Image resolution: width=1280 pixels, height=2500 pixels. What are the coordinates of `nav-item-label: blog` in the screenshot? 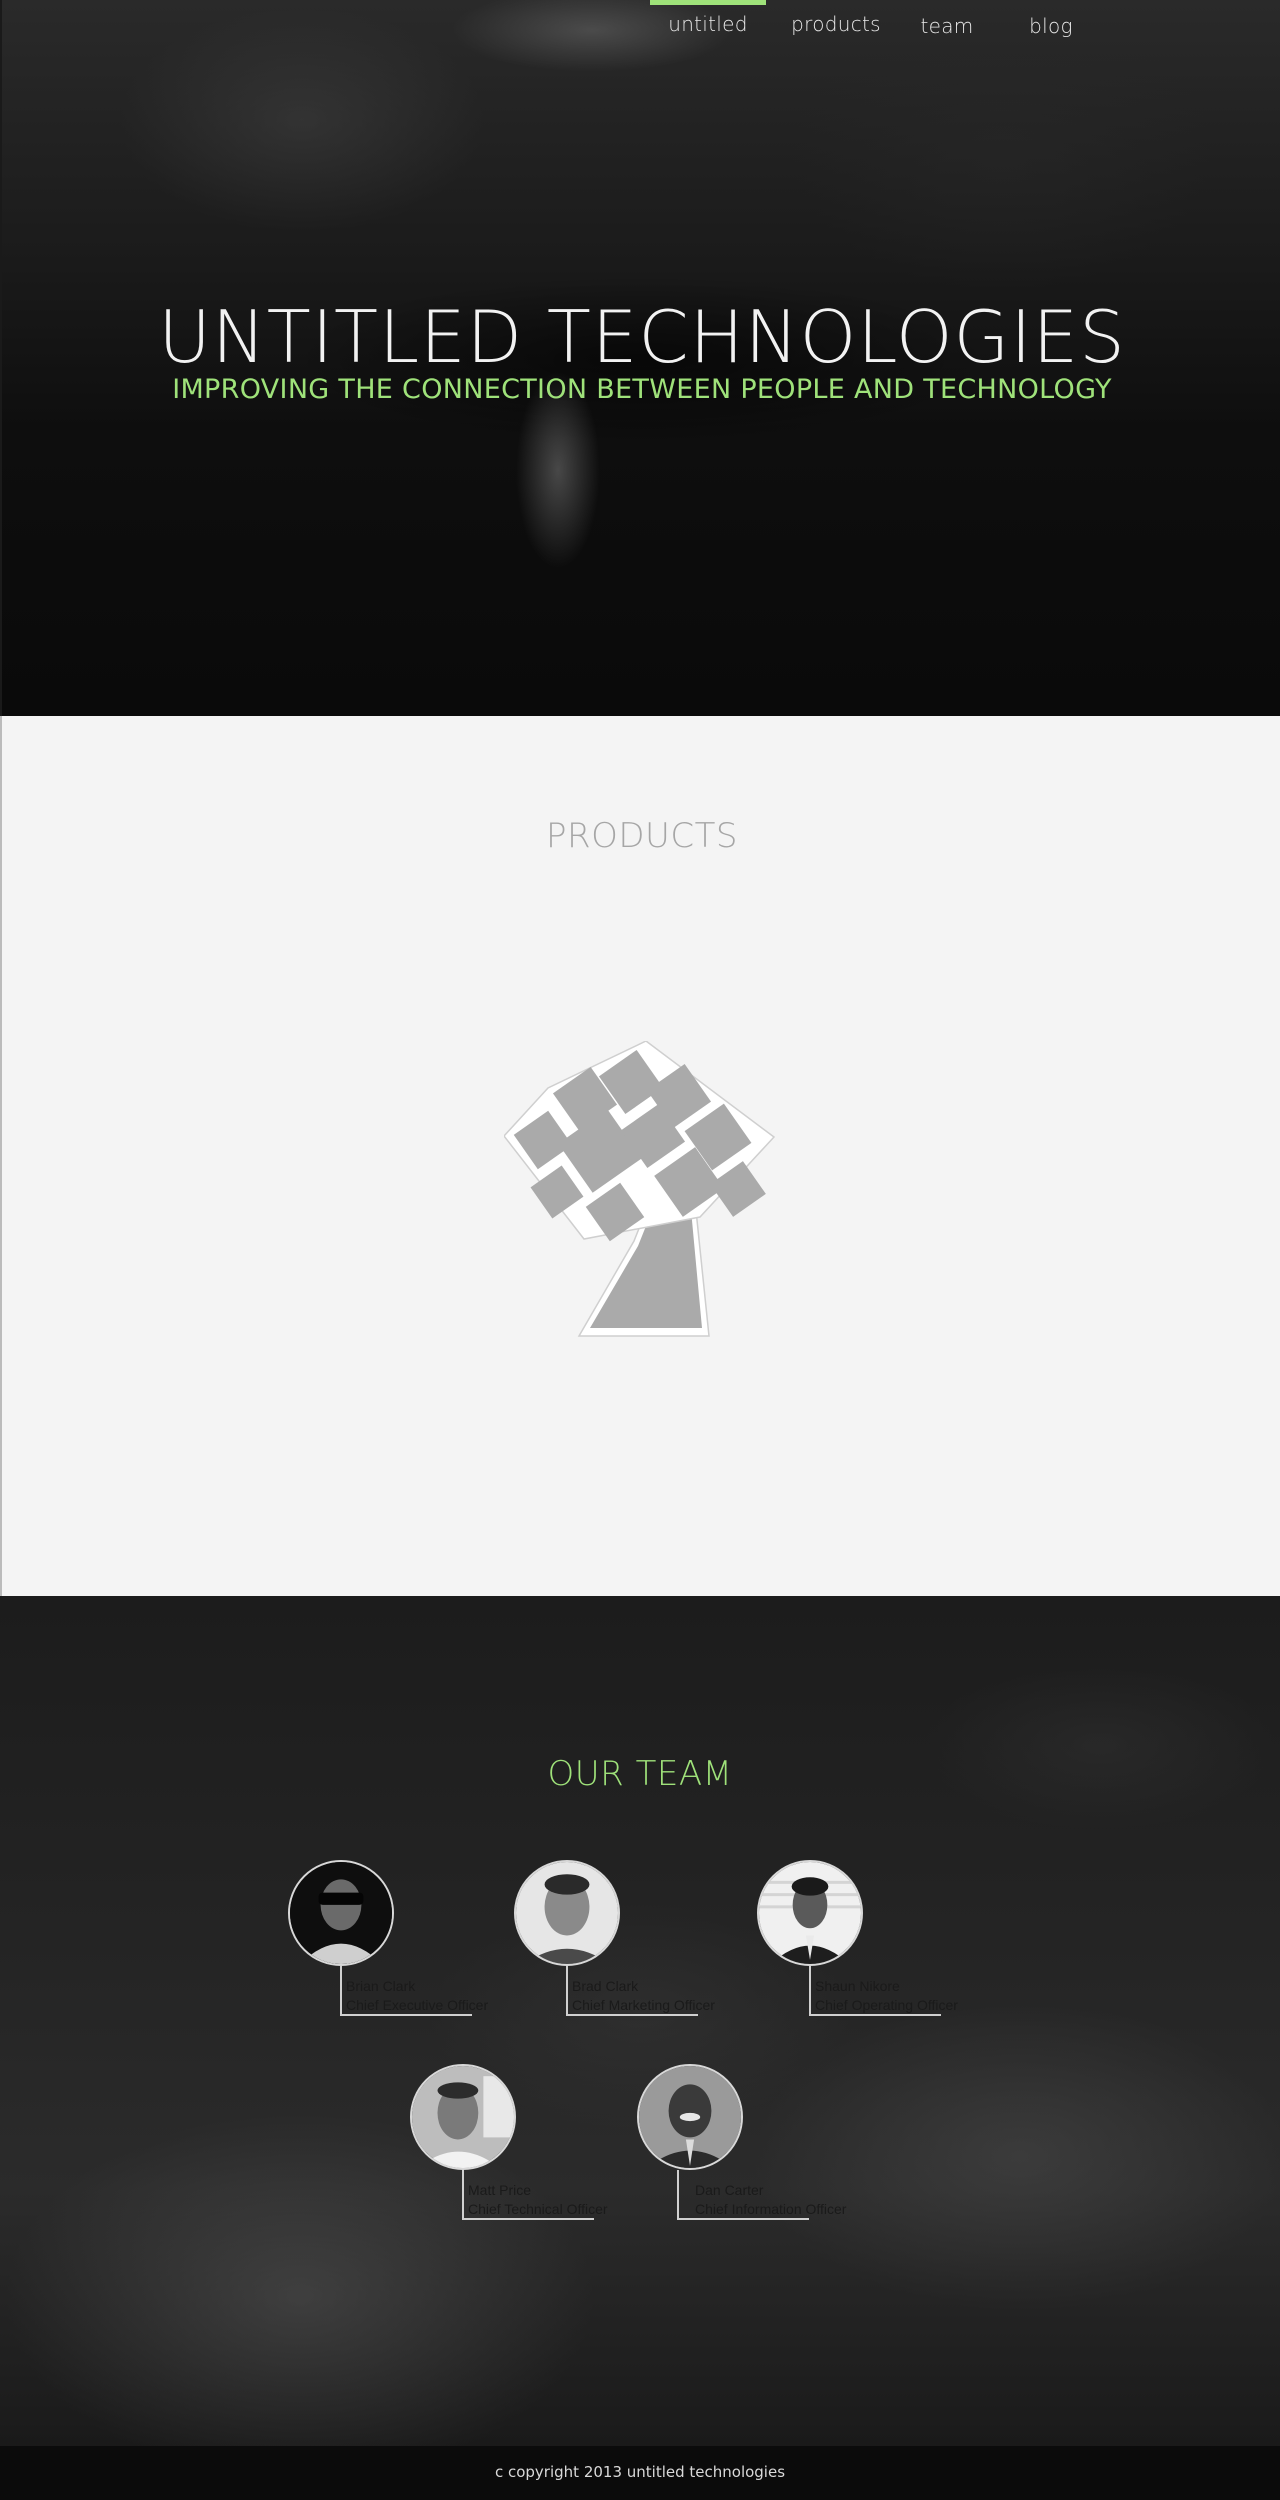 It's located at (1051, 26).